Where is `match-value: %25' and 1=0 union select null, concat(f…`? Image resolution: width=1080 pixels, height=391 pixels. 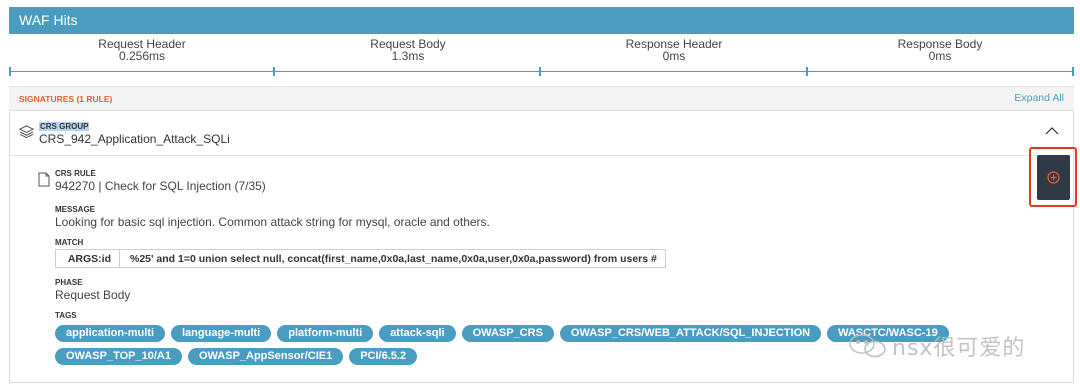
match-value: %25' and 1=0 union select null, concat(f… is located at coordinates (393, 259).